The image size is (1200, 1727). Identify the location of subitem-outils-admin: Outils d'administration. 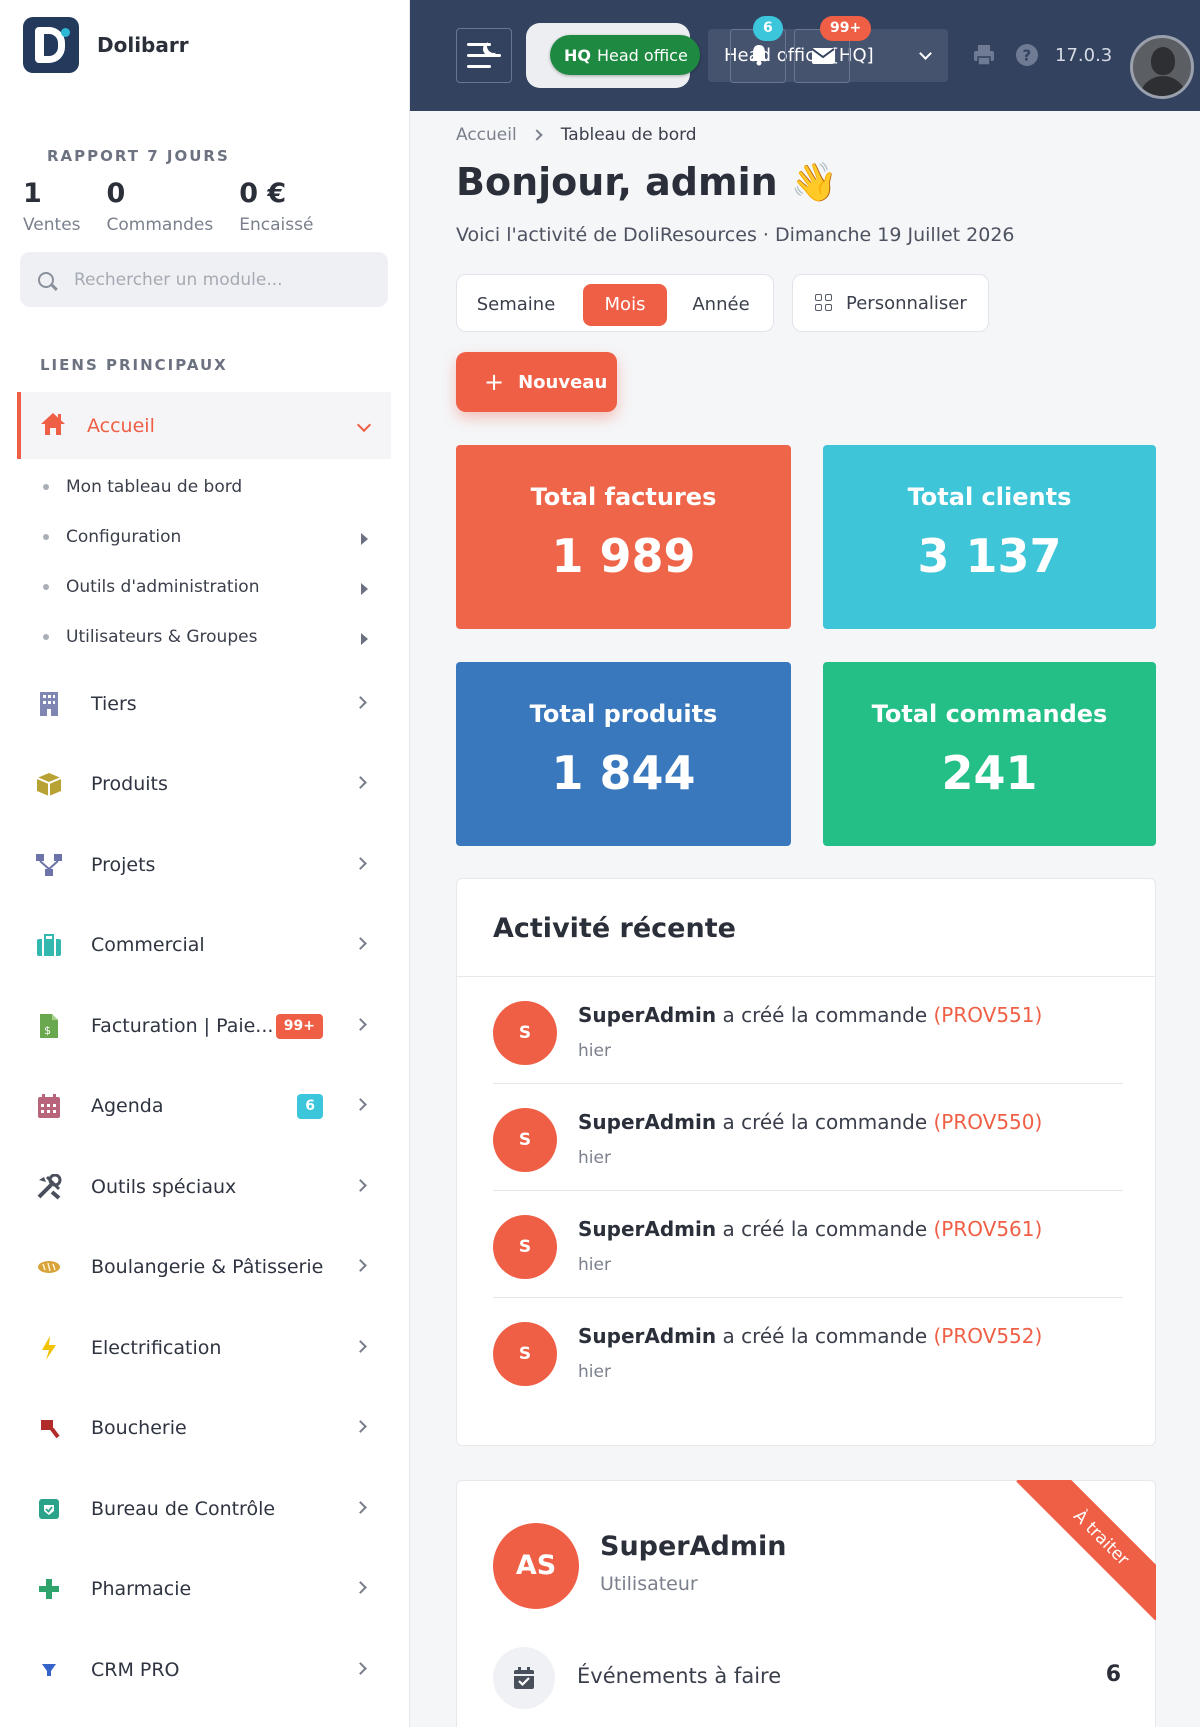
(208, 587).